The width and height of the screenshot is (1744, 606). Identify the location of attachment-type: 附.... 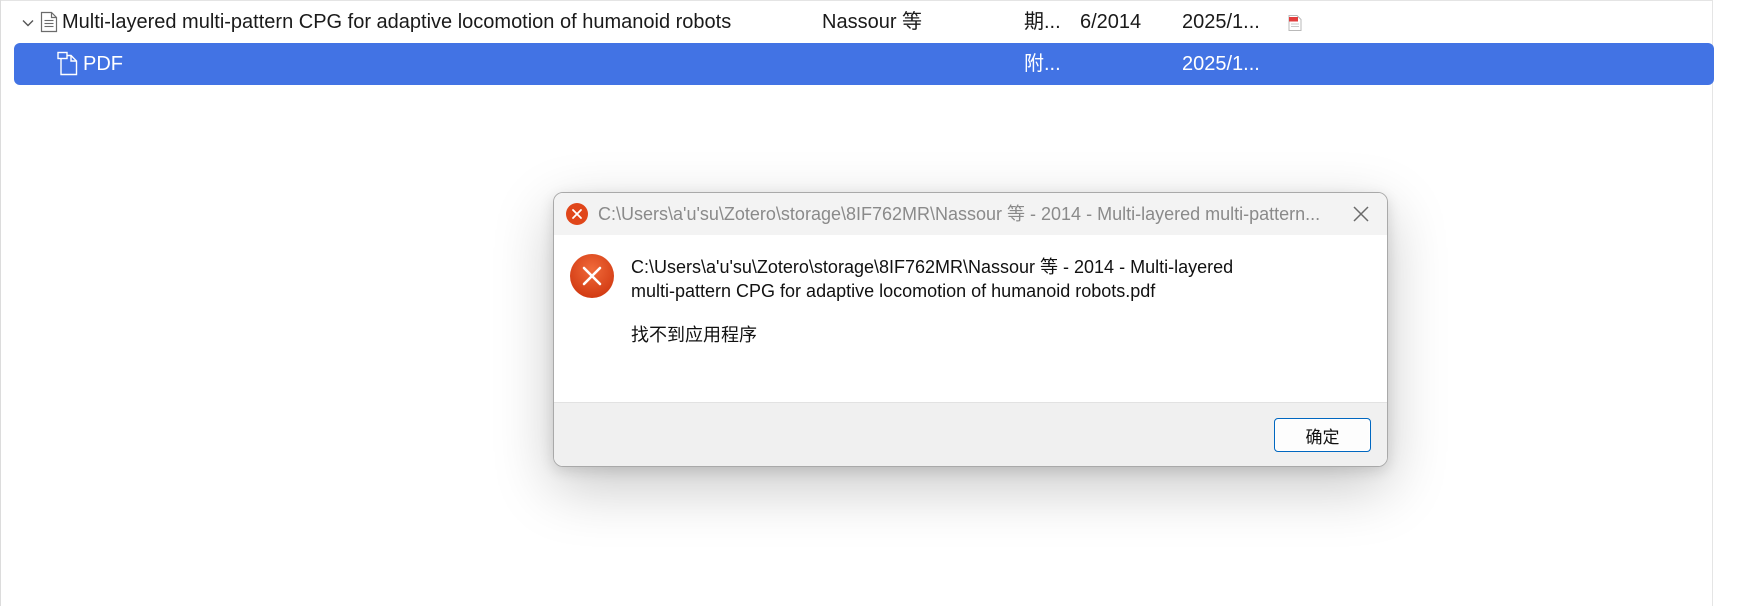
(1042, 64).